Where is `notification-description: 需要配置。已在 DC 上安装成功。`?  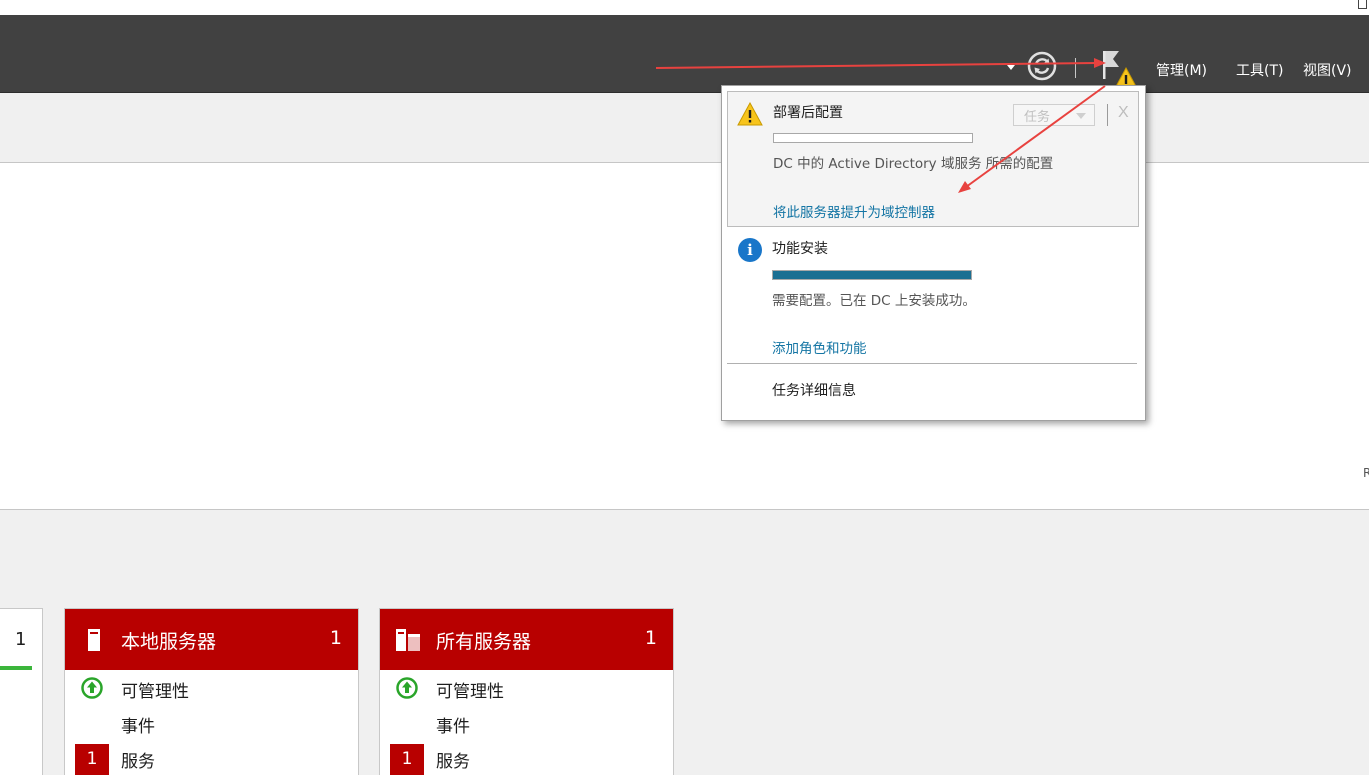 notification-description: 需要配置。已在 DC 上安装成功。 is located at coordinates (874, 301).